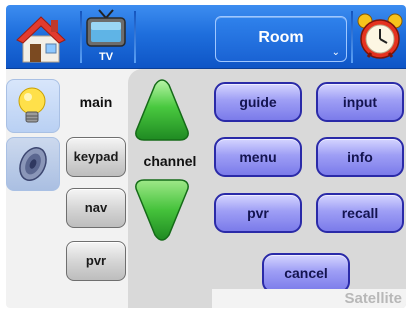 This screenshot has height=310, width=409. I want to click on nav-button: nav, so click(96, 208).